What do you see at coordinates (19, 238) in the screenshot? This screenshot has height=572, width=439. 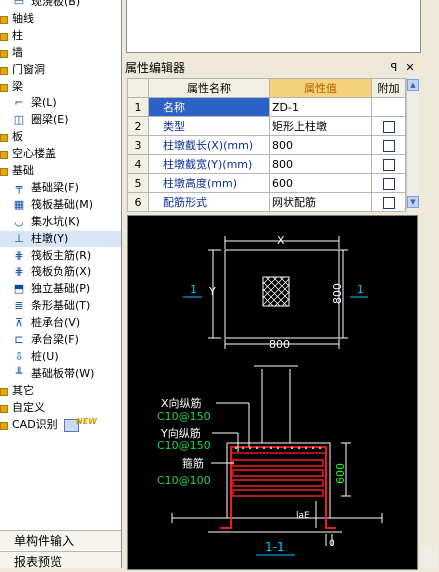 I see `column-pier-icon: ⊥` at bounding box center [19, 238].